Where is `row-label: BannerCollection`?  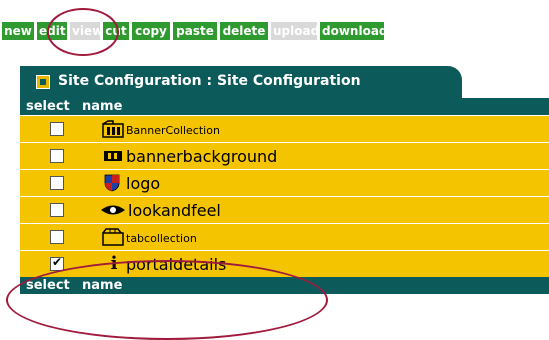 row-label: BannerCollection is located at coordinates (173, 130).